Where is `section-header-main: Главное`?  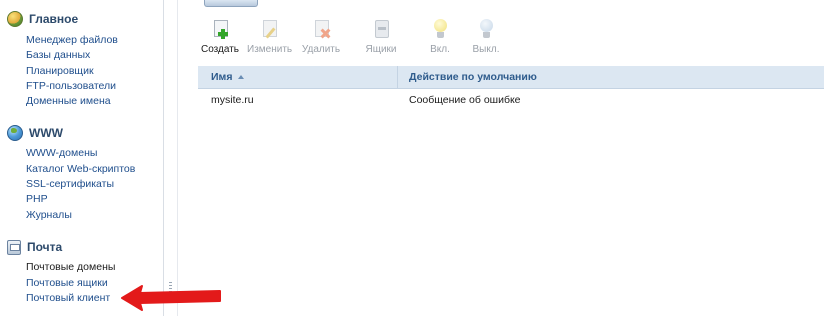
section-header-main: Главное is located at coordinates (42, 19).